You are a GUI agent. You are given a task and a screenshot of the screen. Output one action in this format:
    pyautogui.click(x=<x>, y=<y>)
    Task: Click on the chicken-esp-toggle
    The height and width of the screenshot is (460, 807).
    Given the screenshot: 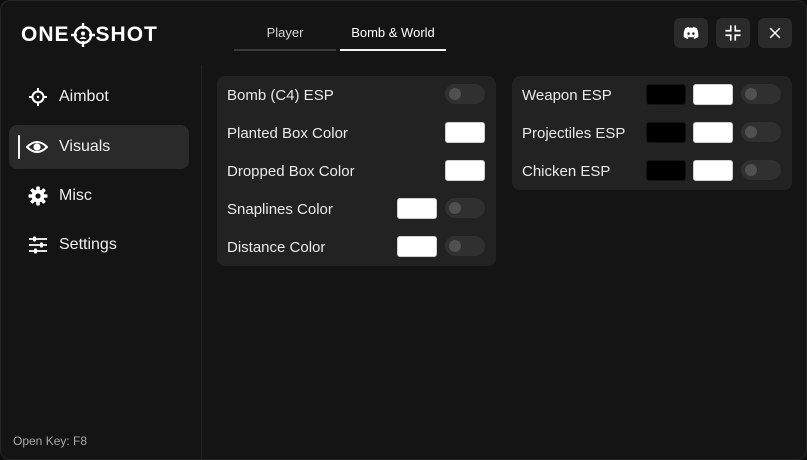 What is the action you would take?
    pyautogui.click(x=761, y=170)
    